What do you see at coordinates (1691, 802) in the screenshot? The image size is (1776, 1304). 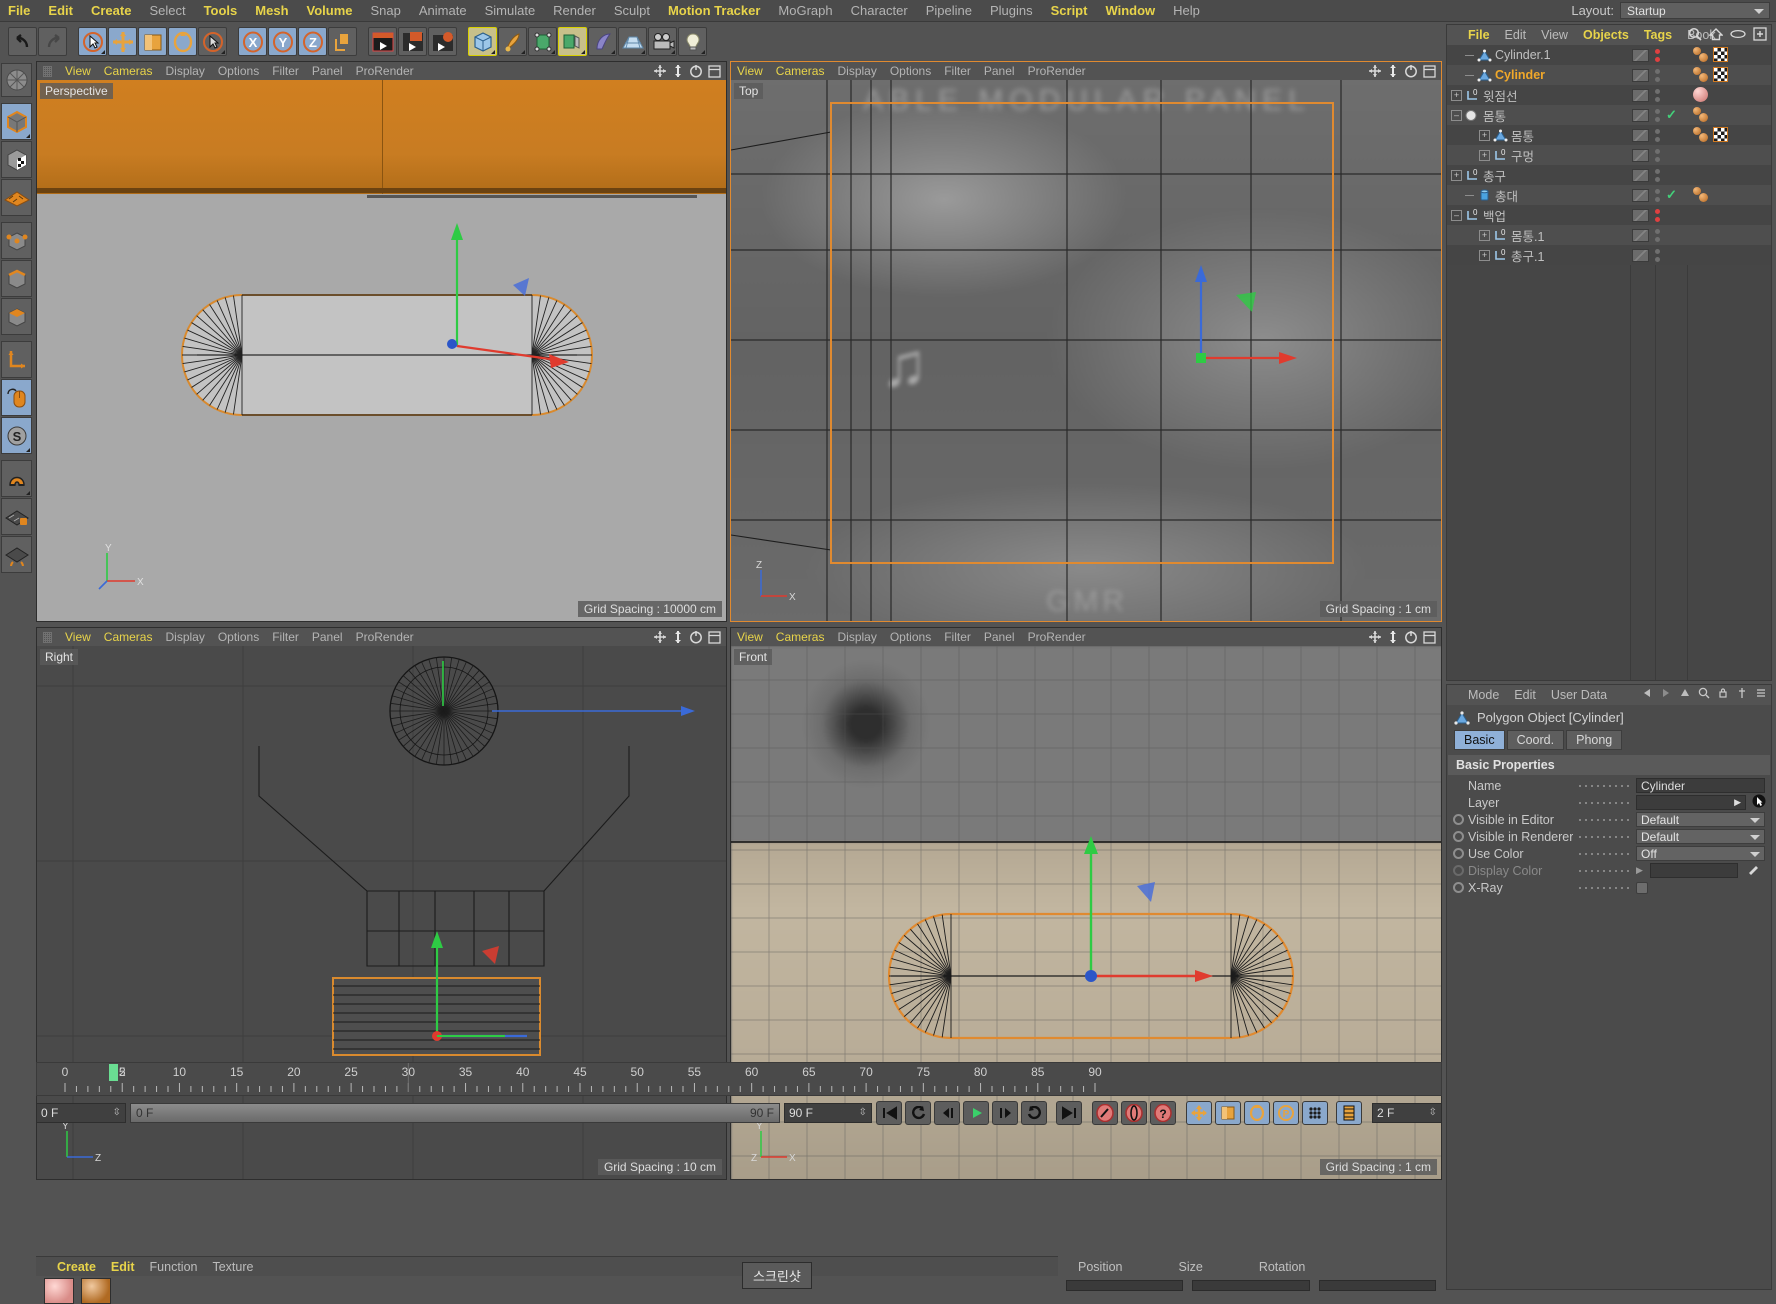 I see `layer-input: ▶` at bounding box center [1691, 802].